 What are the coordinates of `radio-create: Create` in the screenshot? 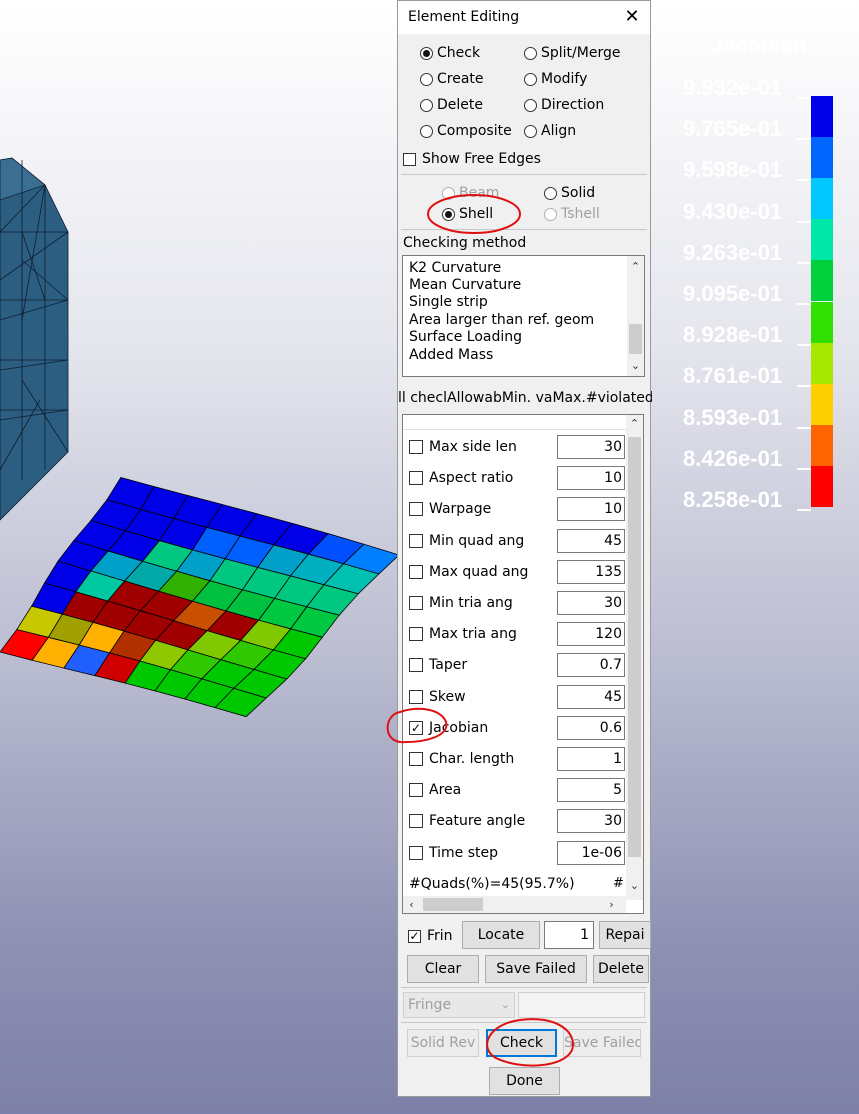 It's located at (452, 79).